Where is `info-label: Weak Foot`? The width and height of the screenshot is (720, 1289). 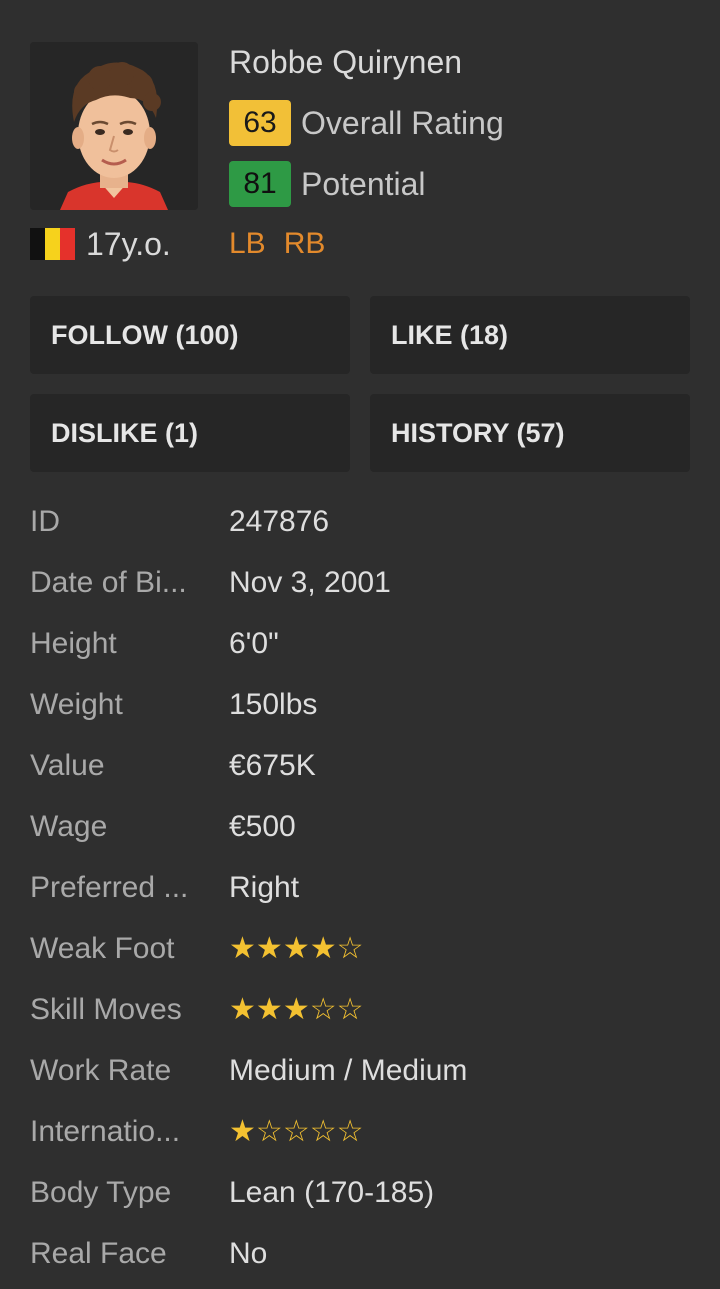 info-label: Weak Foot is located at coordinates (102, 948).